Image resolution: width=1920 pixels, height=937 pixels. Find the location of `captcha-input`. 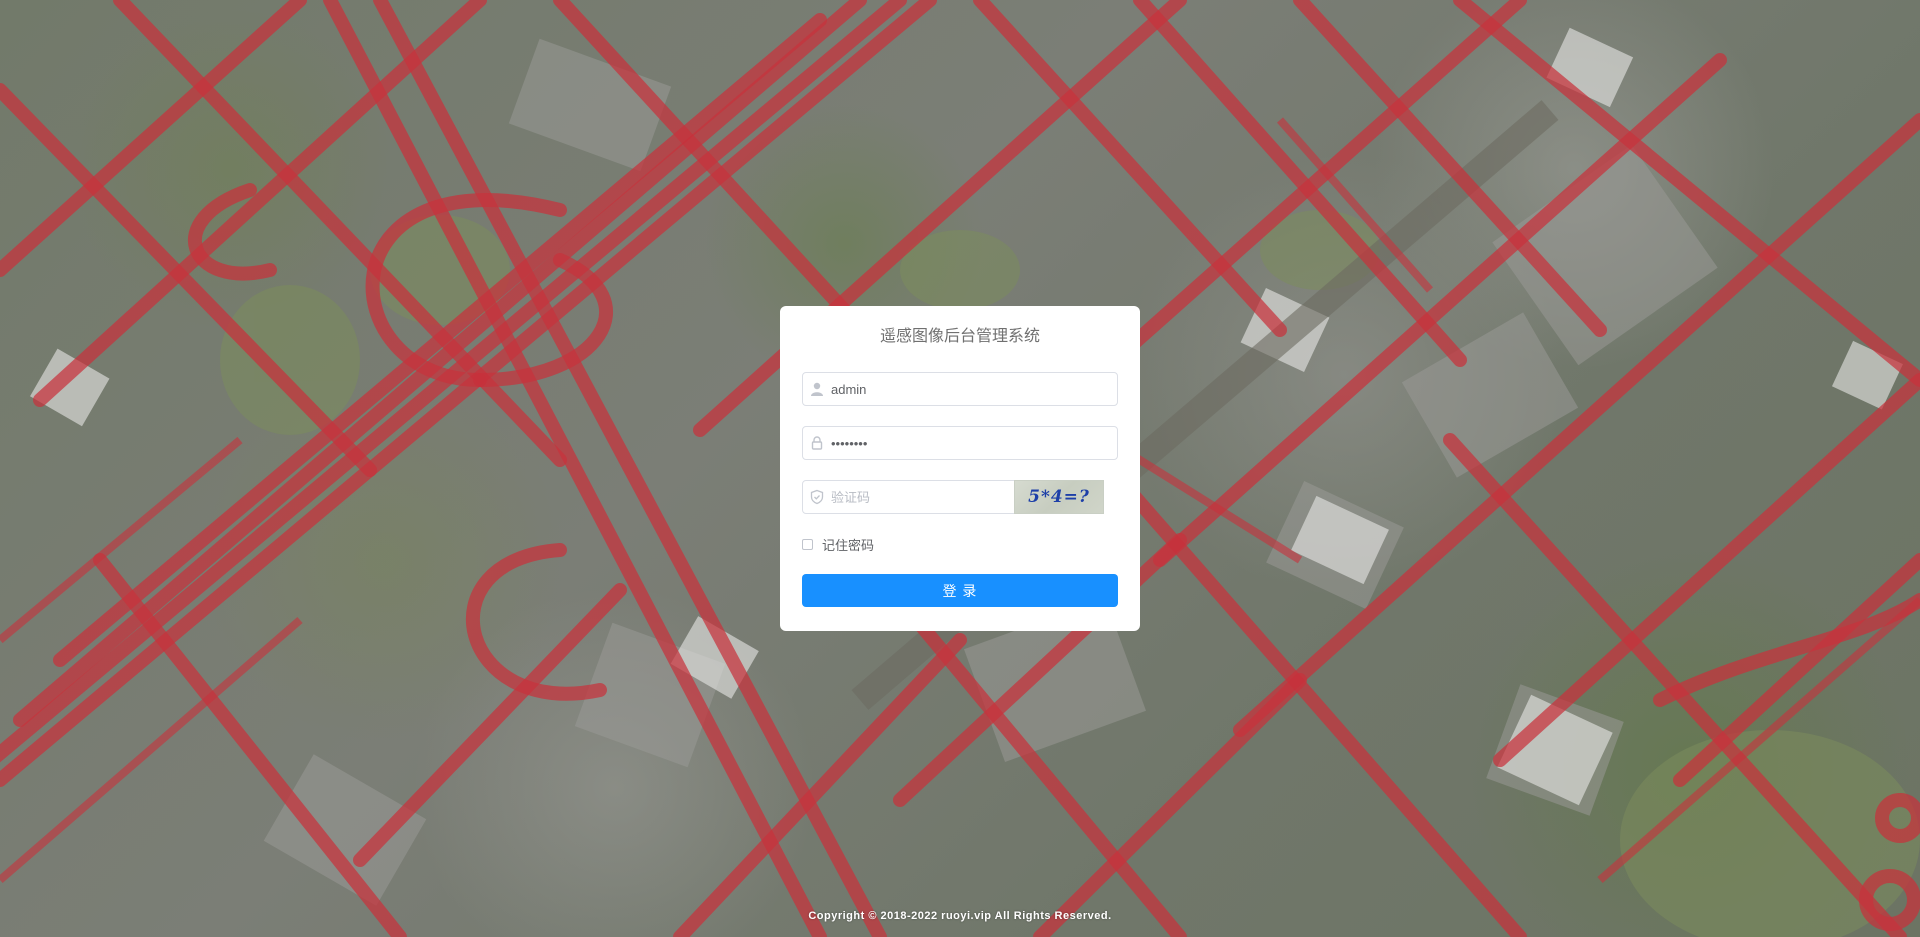

captcha-input is located at coordinates (921, 497).